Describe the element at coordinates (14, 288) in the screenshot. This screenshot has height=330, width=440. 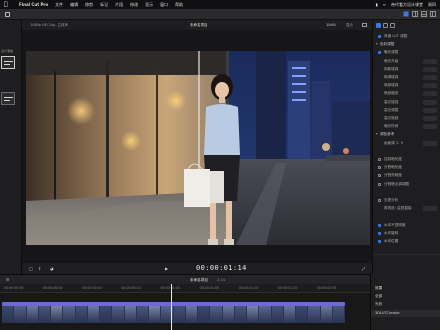
I see `ruler-tick-label: 00:00:00:00` at that location.